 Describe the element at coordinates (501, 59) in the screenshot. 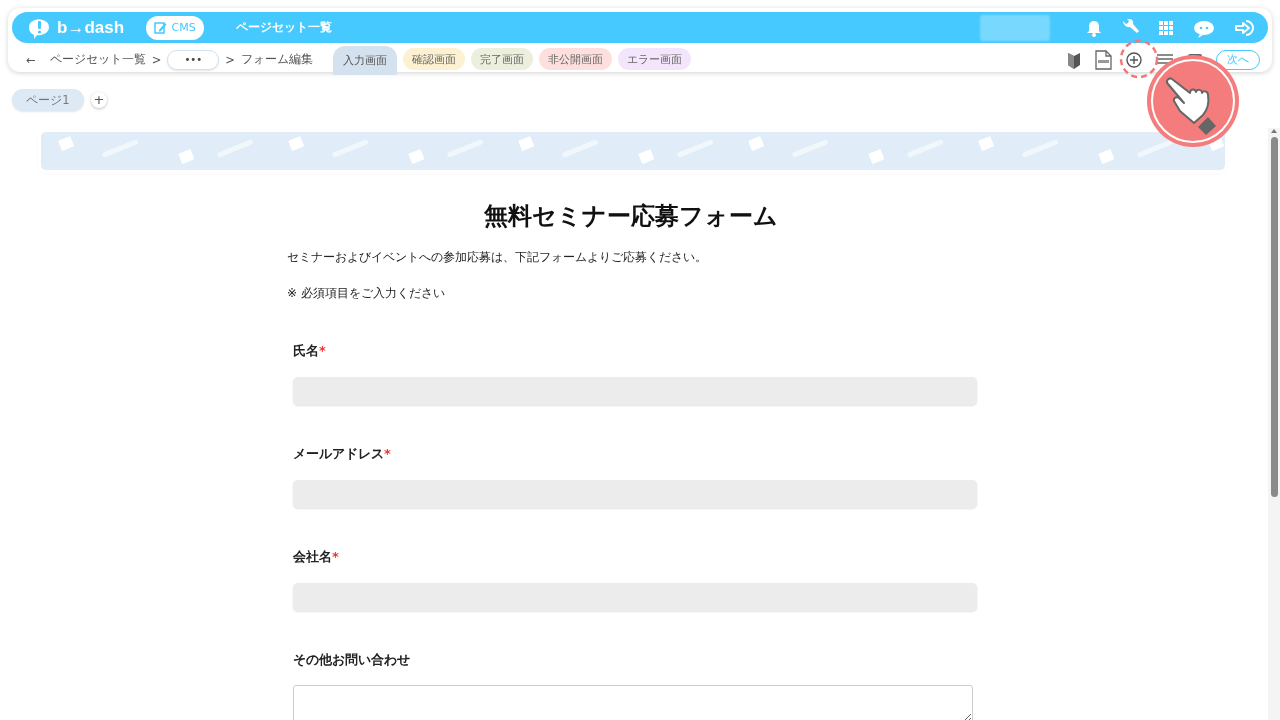

I see `screen-tab: 完了画面` at that location.